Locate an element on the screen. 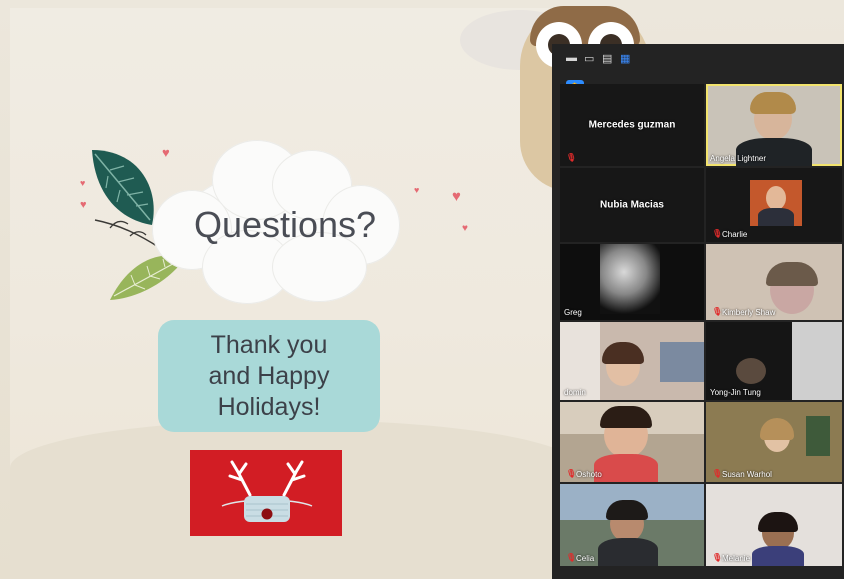 The width and height of the screenshot is (844, 579). thanks-line: Holidays! is located at coordinates (269, 406).